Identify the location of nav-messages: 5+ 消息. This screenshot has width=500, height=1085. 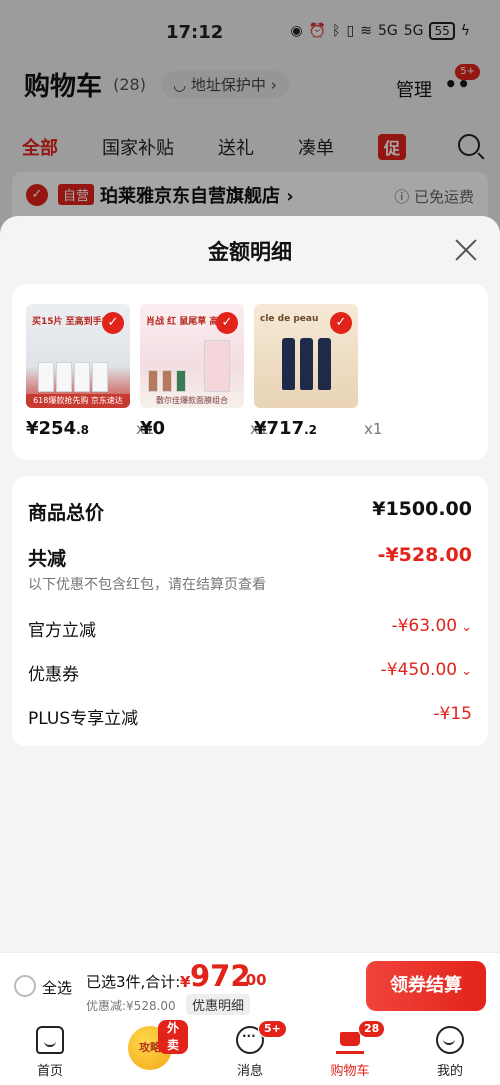
(250, 1051).